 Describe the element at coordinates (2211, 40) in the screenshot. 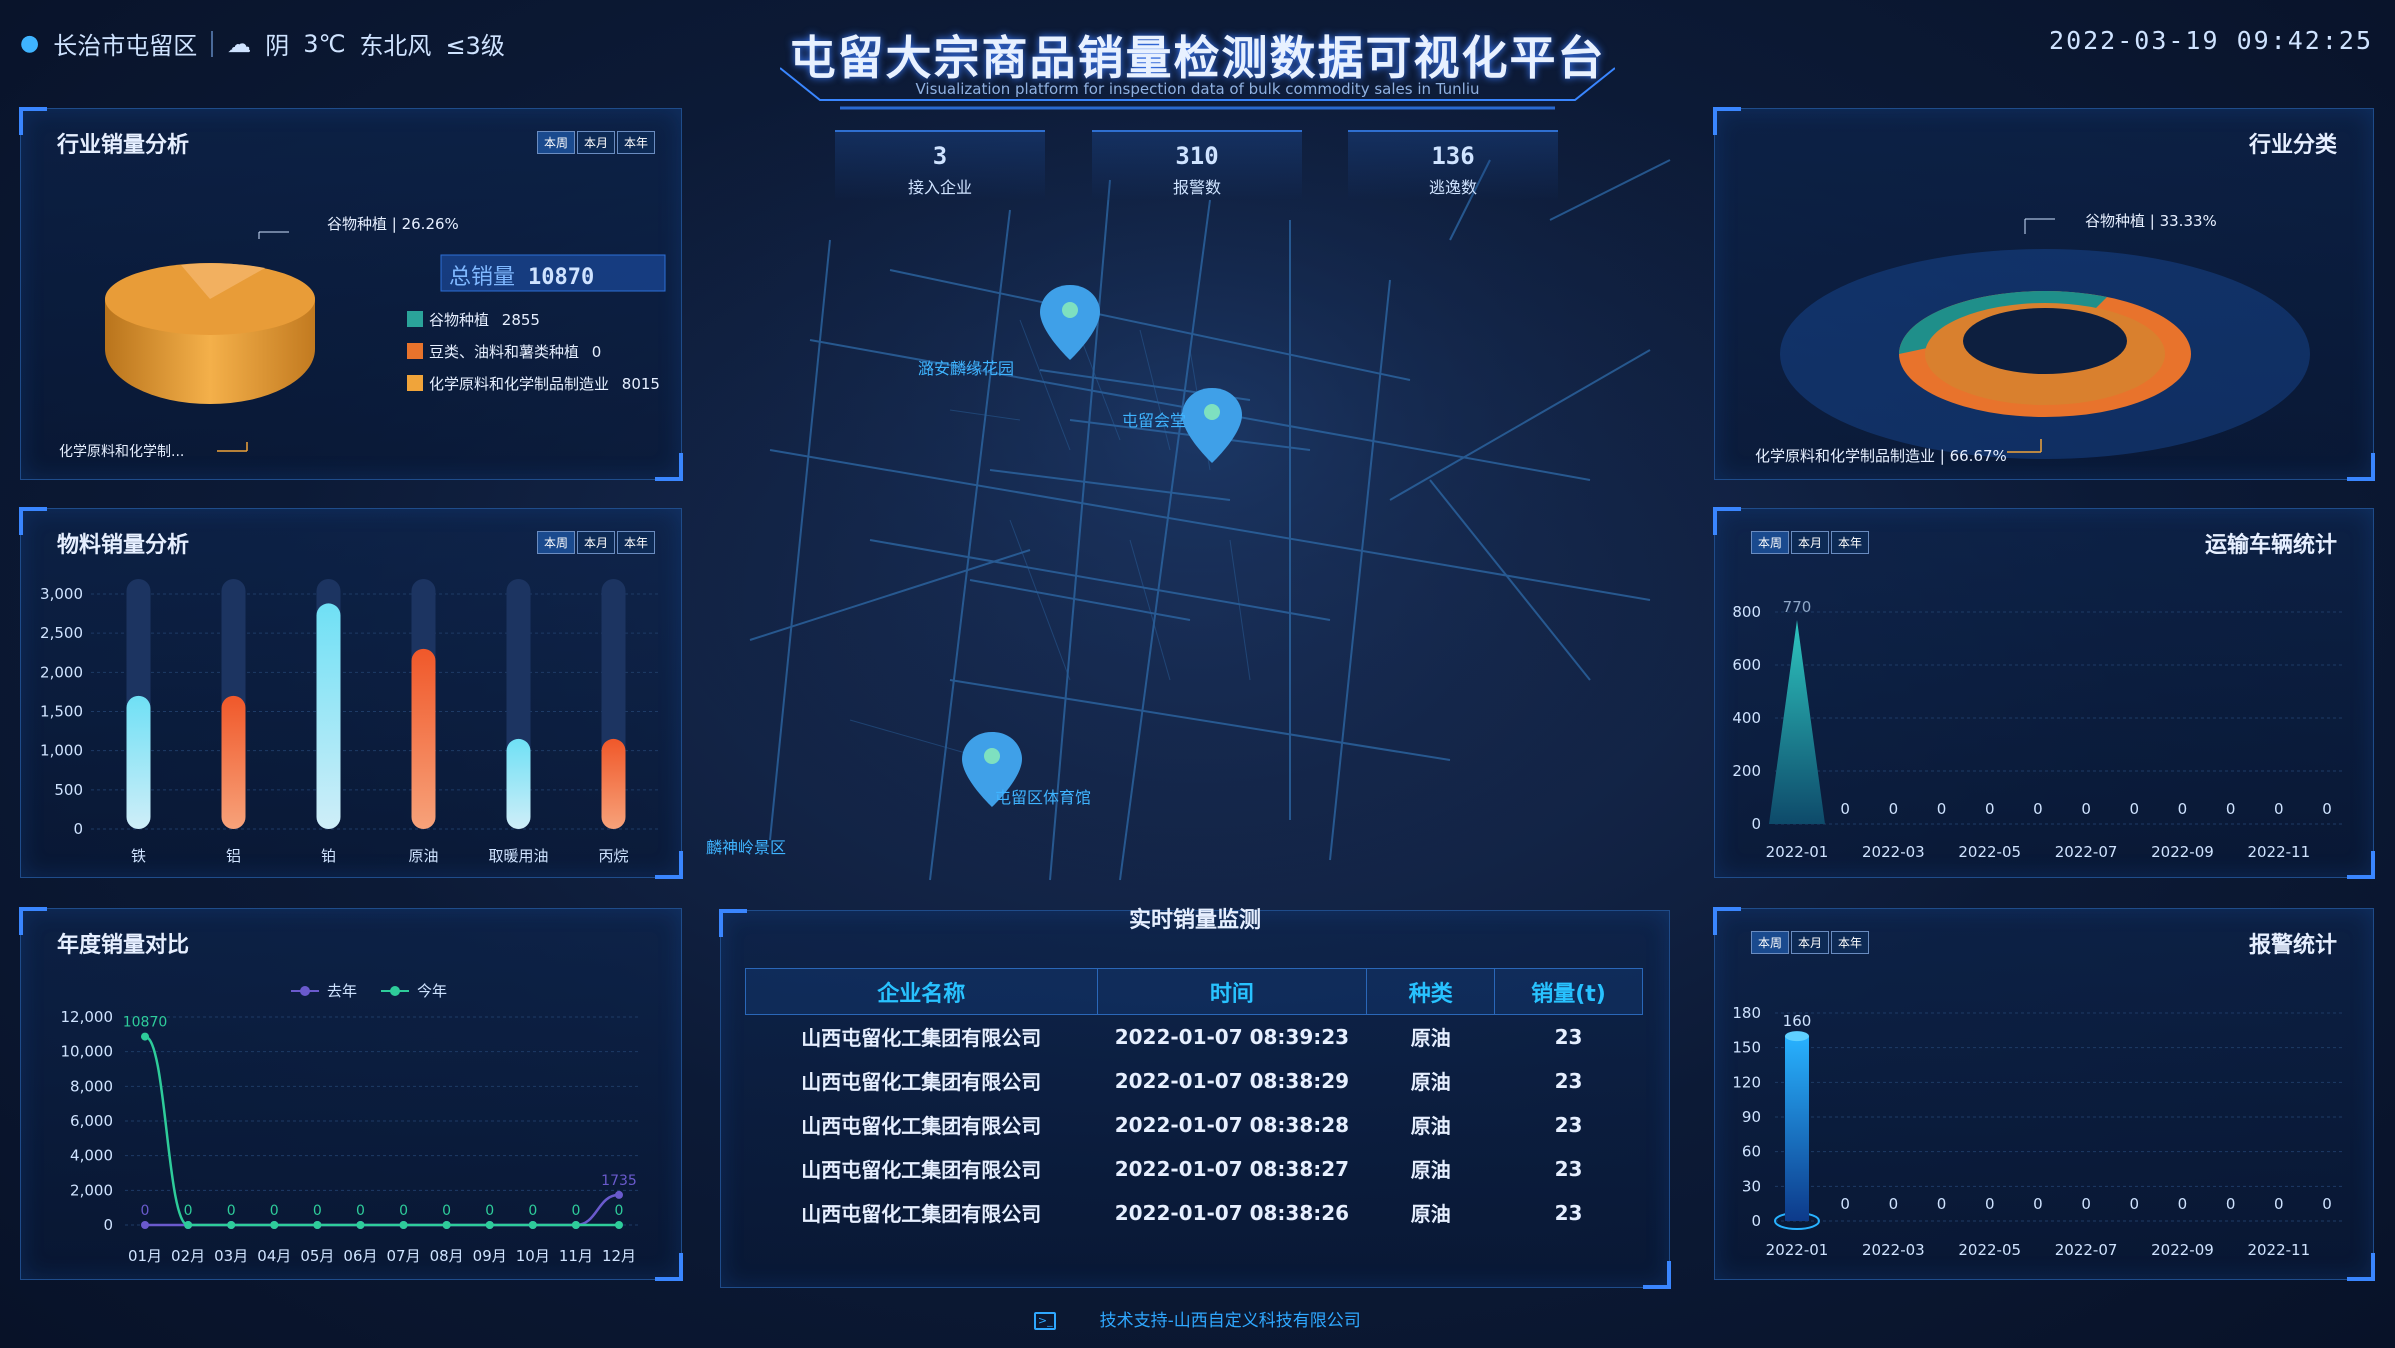

I see `datetime: 2022-03-19 09:42:25` at that location.